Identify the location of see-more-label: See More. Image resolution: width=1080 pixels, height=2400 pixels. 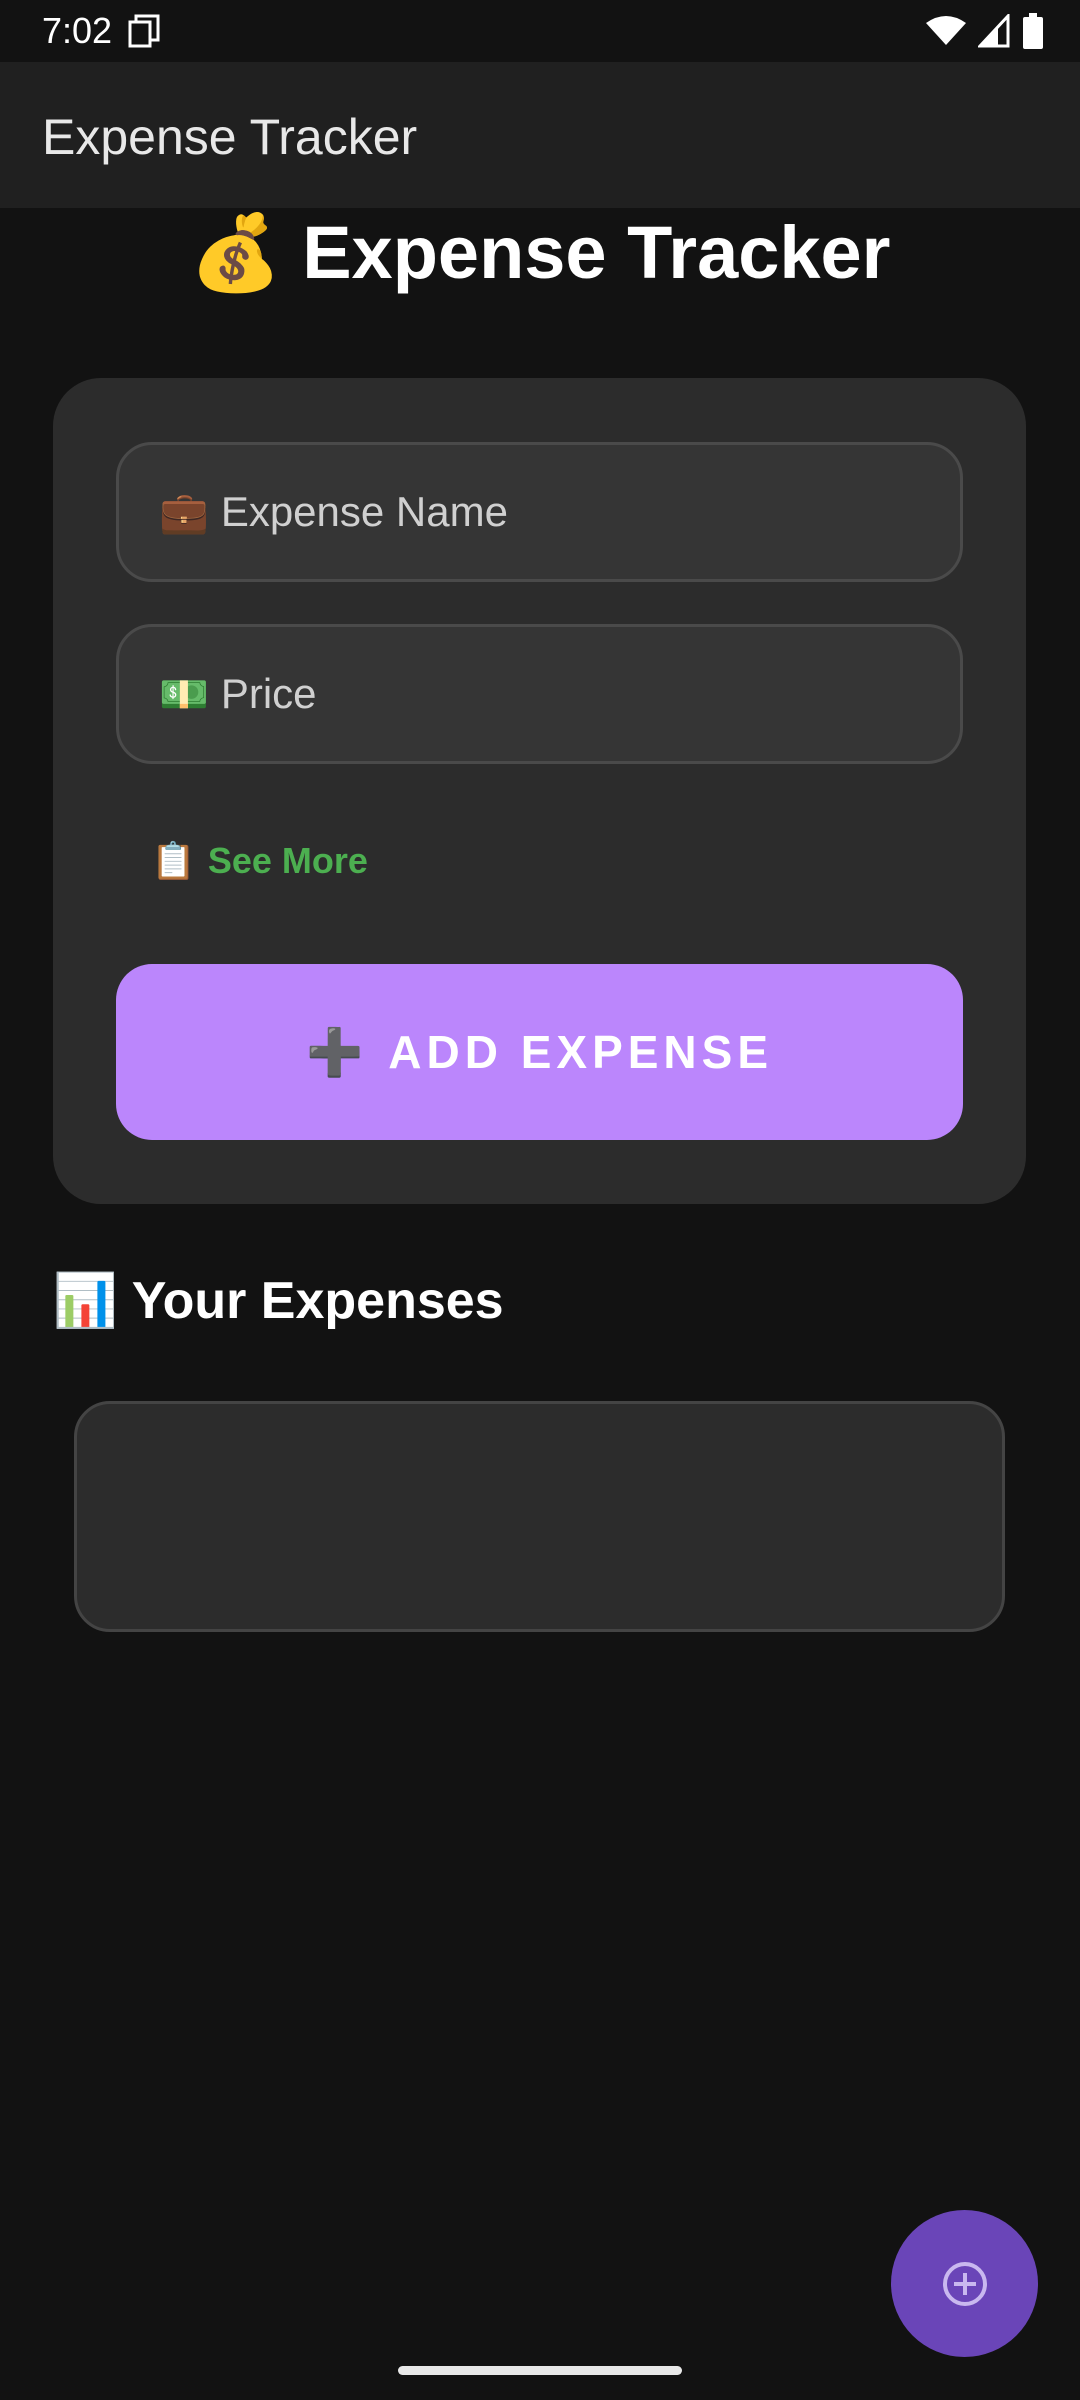
(287, 860).